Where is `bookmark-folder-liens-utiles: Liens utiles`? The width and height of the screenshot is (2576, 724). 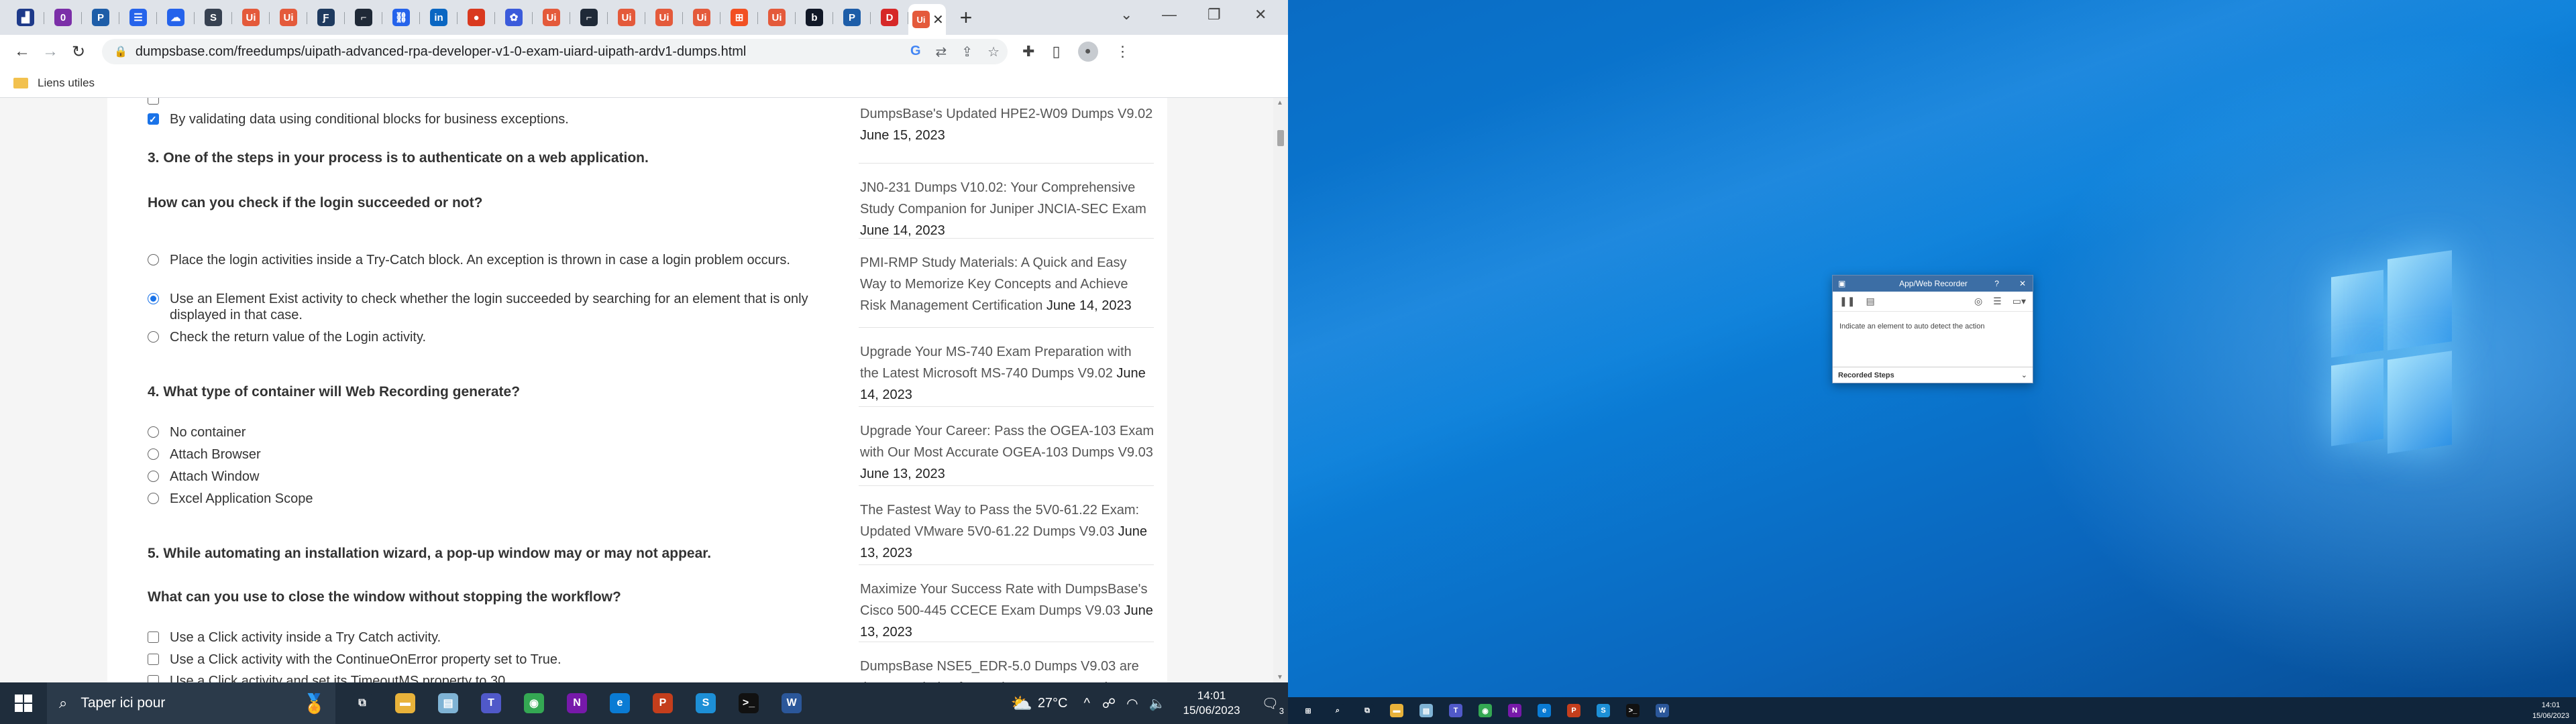
bookmark-folder-liens-utiles: Liens utiles is located at coordinates (66, 83).